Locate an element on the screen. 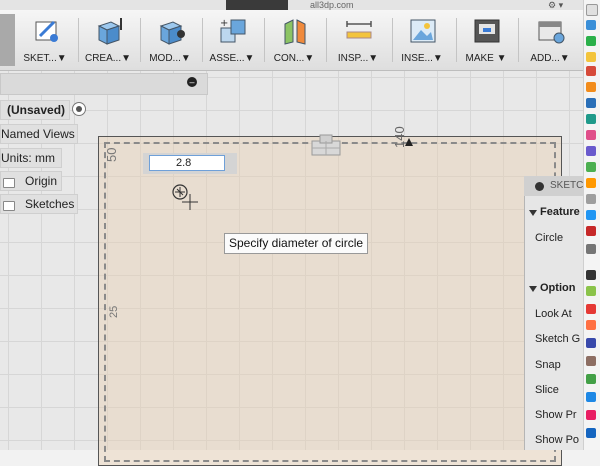 The height and width of the screenshot is (466, 600). dimension-arrow-icon is located at coordinates (409, 142).